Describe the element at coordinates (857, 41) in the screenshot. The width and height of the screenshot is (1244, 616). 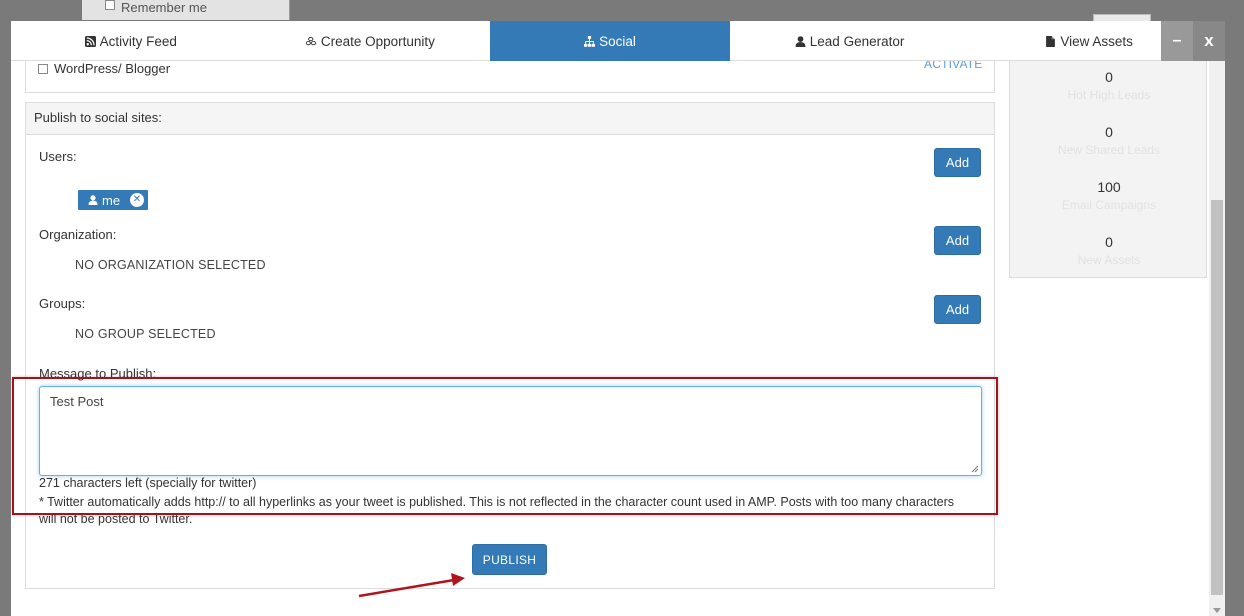
I see `tab-lead-generator-label: Lead Generator` at that location.